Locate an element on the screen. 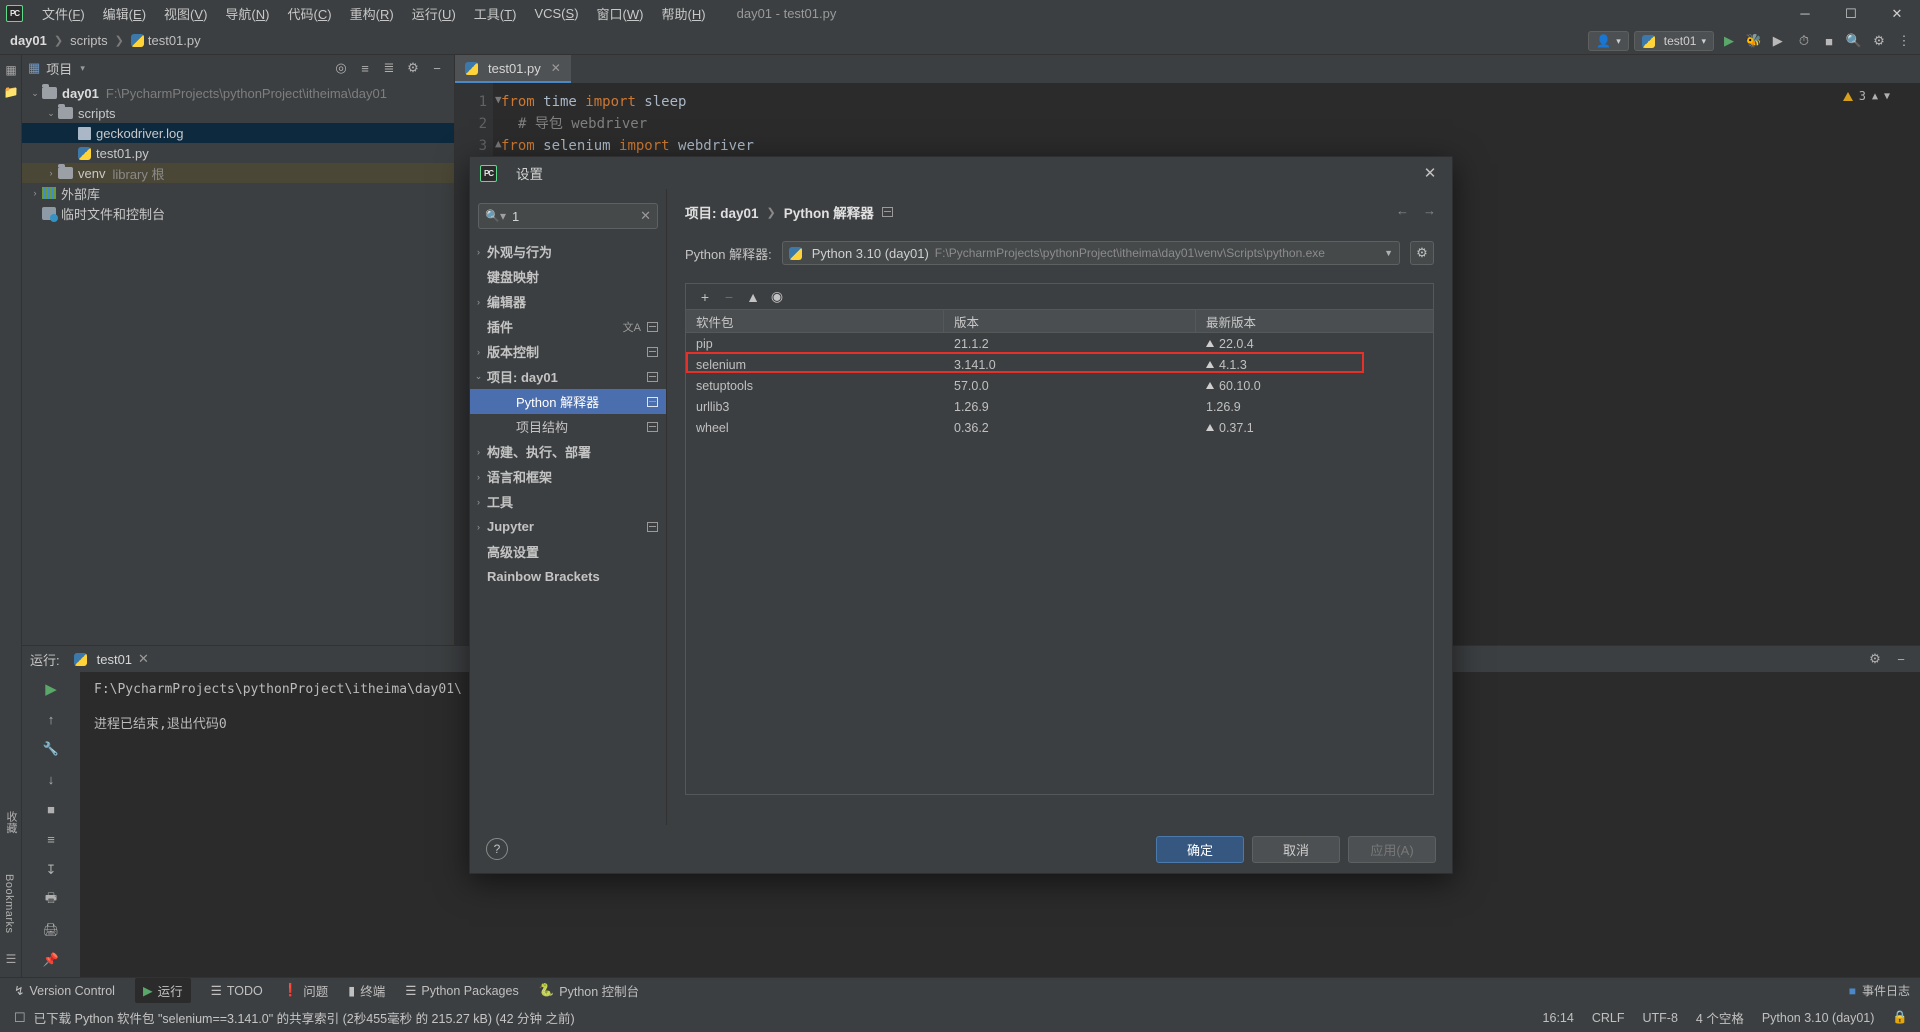  statusbar-item-problems: ❗ 问题 is located at coordinates (306, 990).